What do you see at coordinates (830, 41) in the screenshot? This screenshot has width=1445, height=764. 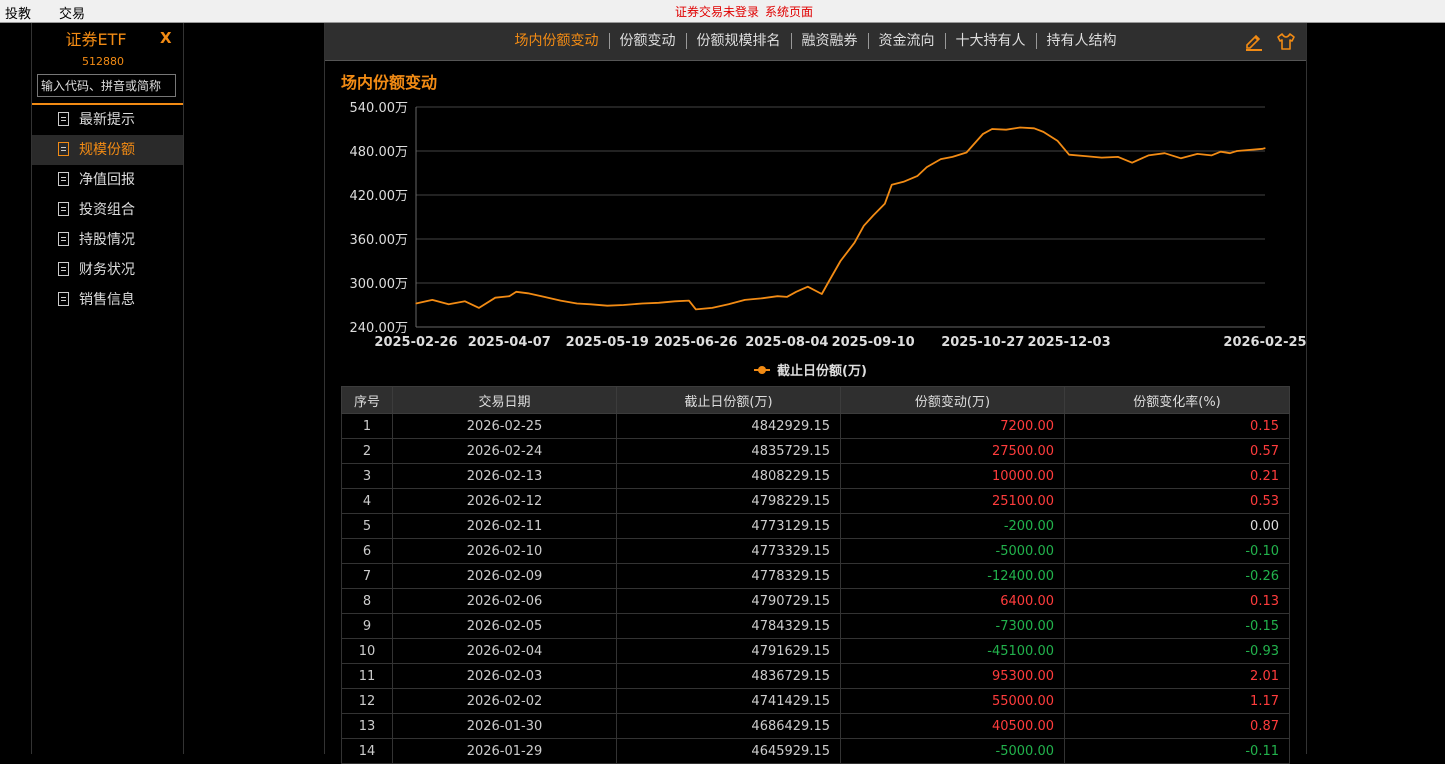 I see `tab-3: 融资融券` at bounding box center [830, 41].